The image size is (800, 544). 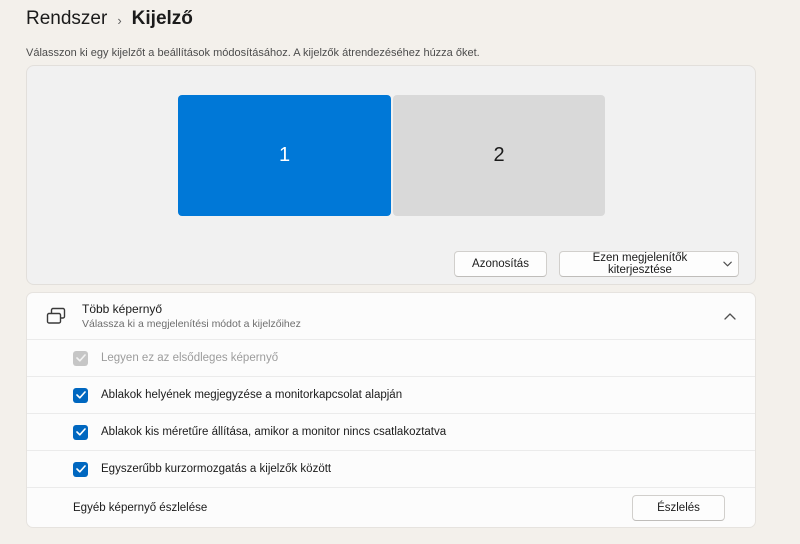 What do you see at coordinates (727, 264) in the screenshot?
I see `chevron-down-icon` at bounding box center [727, 264].